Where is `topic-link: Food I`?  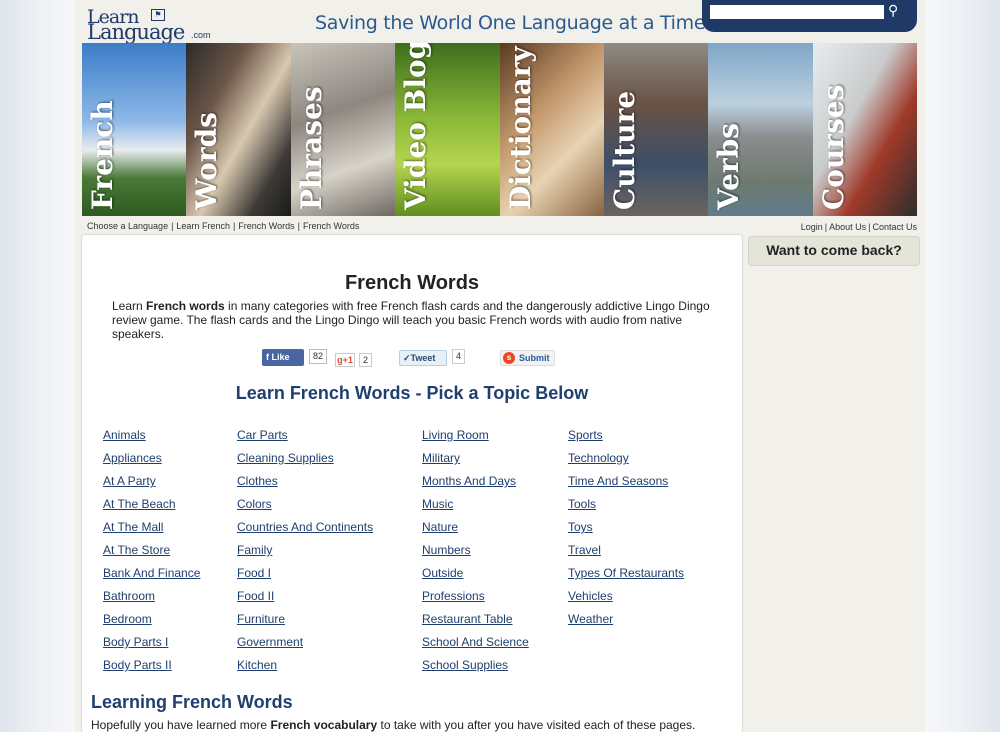
topic-link: Food I is located at coordinates (305, 577).